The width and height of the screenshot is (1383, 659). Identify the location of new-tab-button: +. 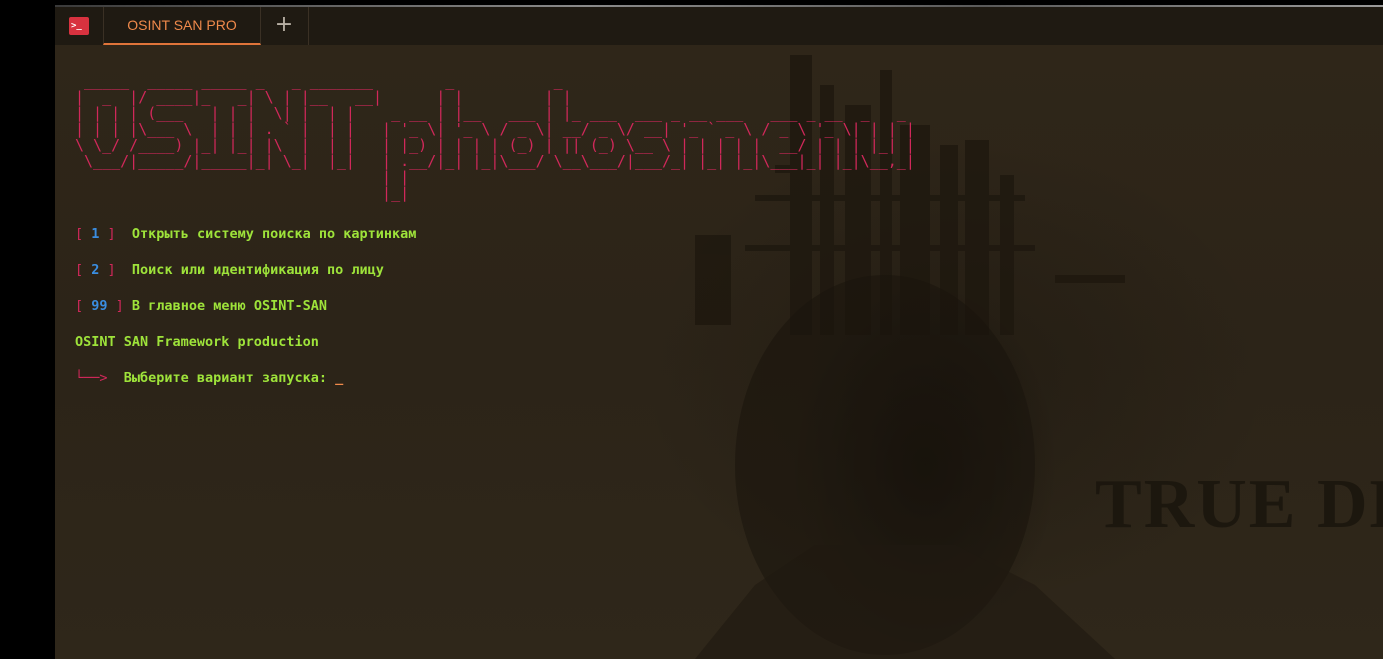
(284, 26).